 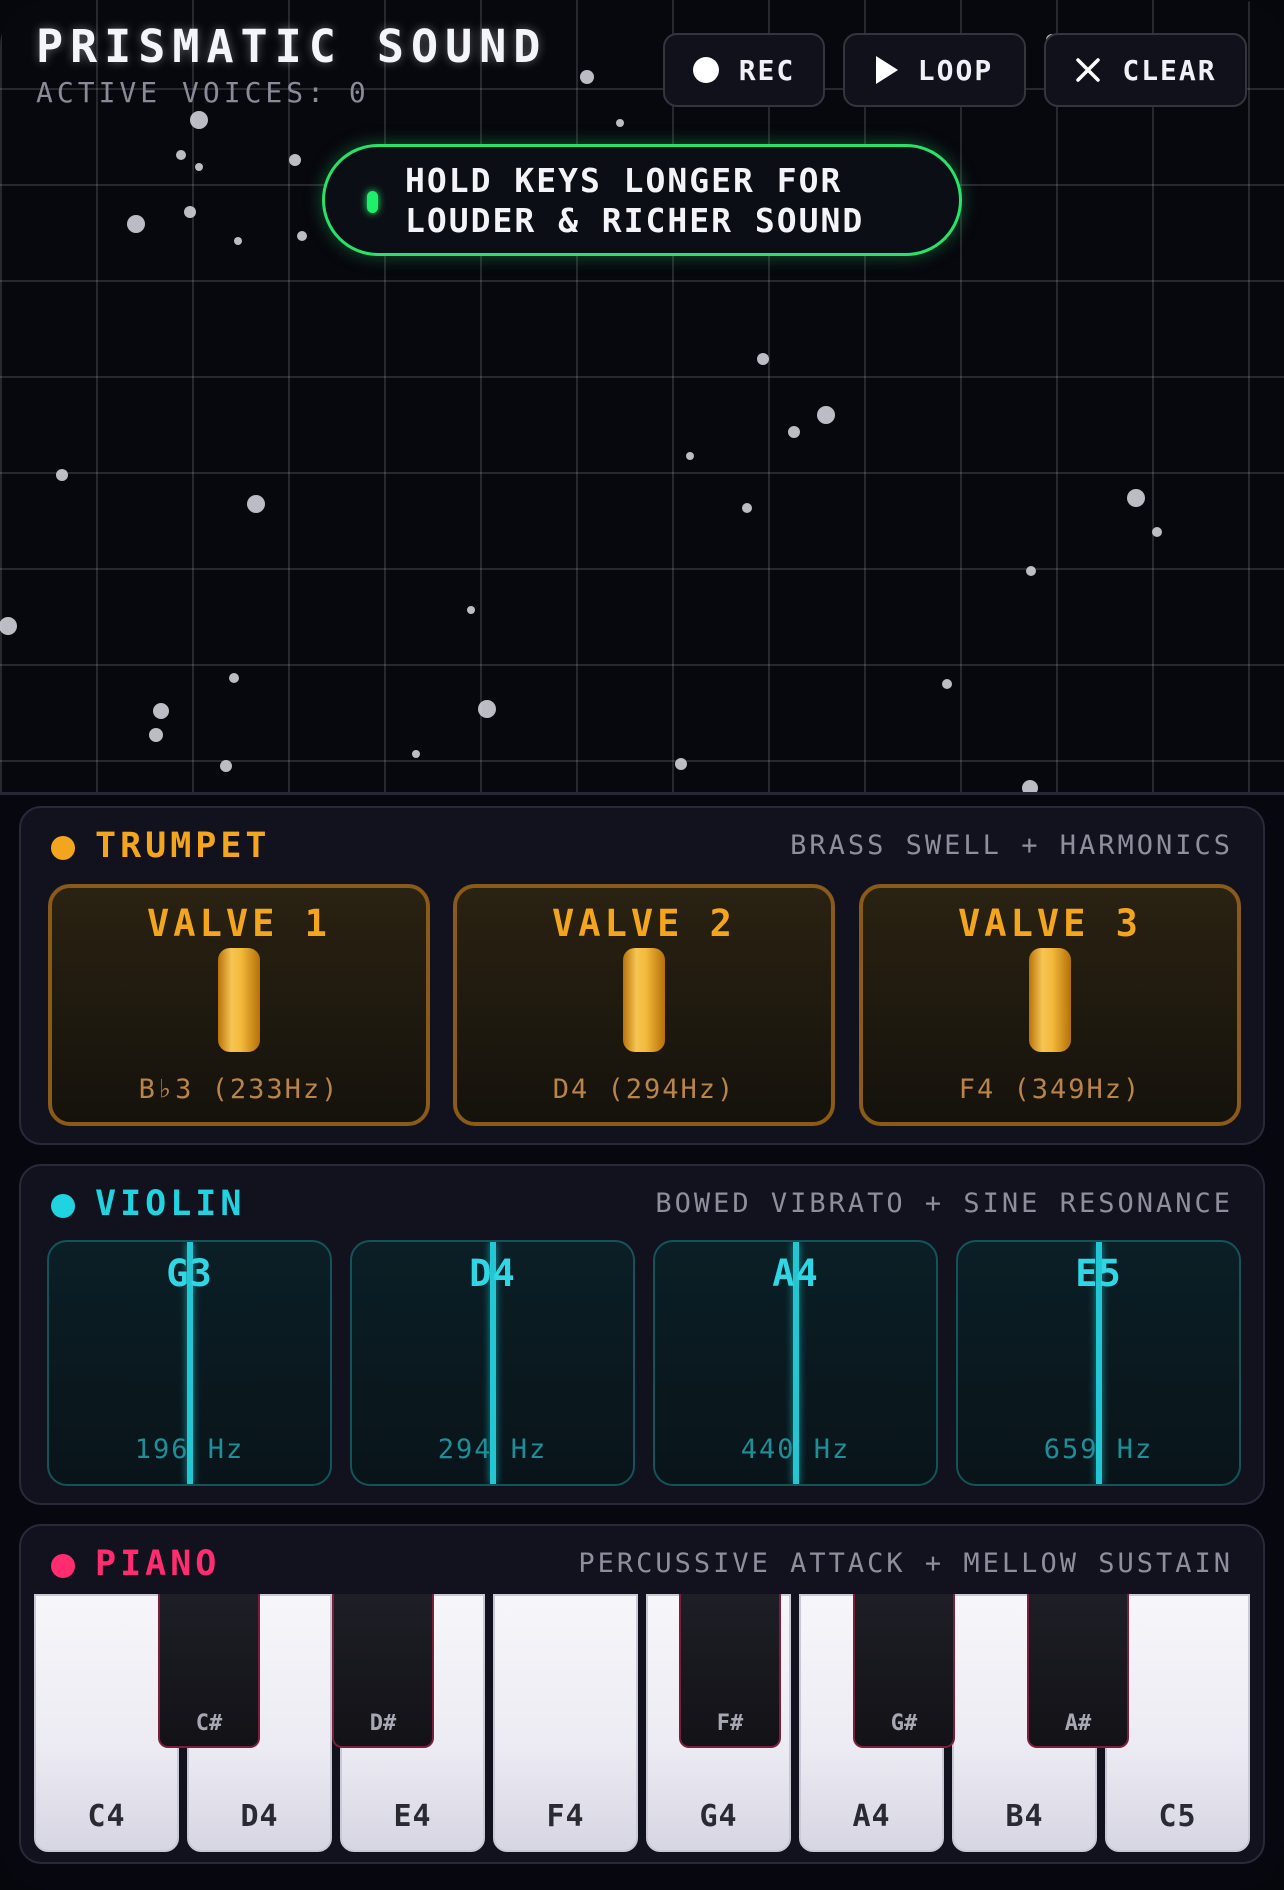 What do you see at coordinates (1098, 1273) in the screenshot?
I see `string-note: E5` at bounding box center [1098, 1273].